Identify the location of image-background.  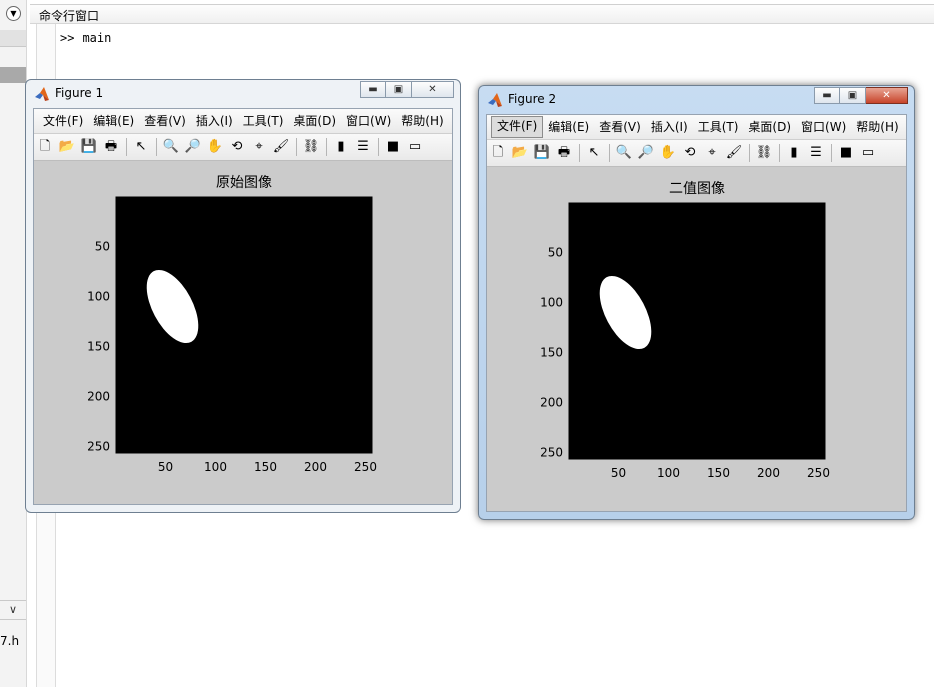
(244, 325).